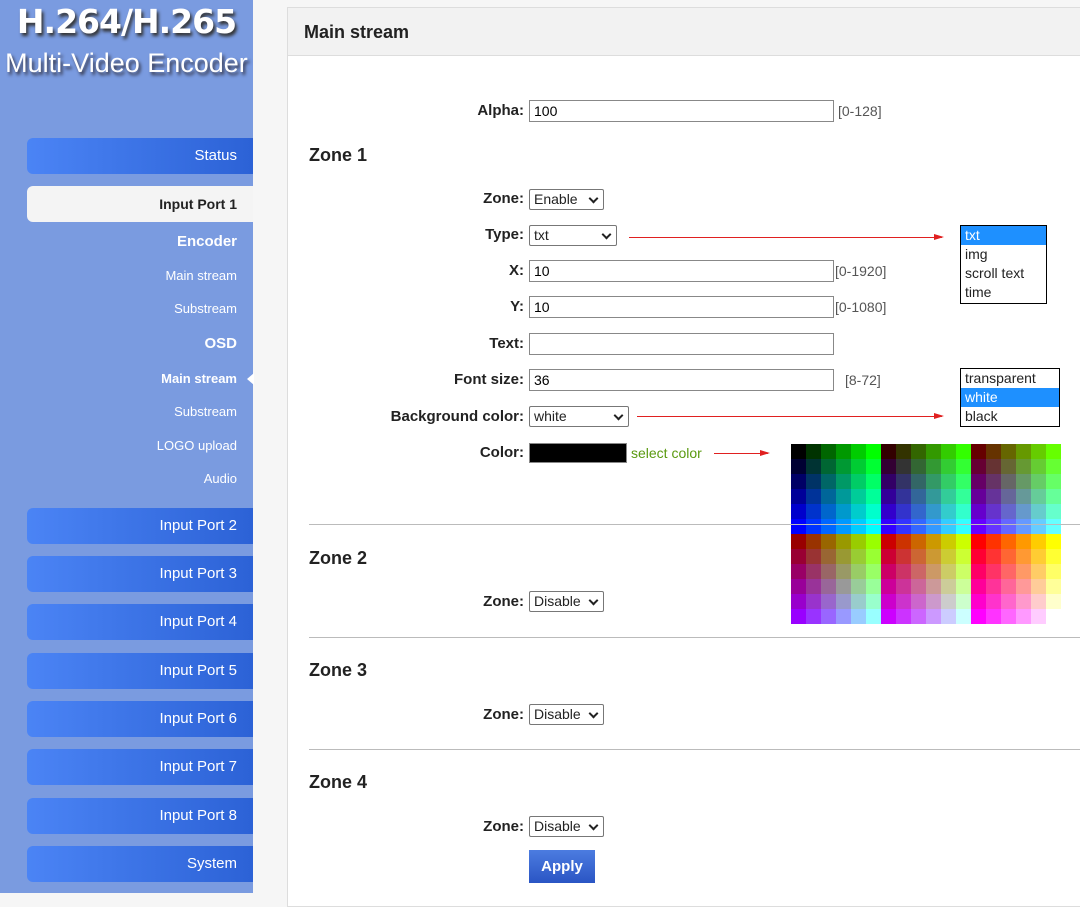  Describe the element at coordinates (1010, 397) in the screenshot. I see `option-white: white` at that location.